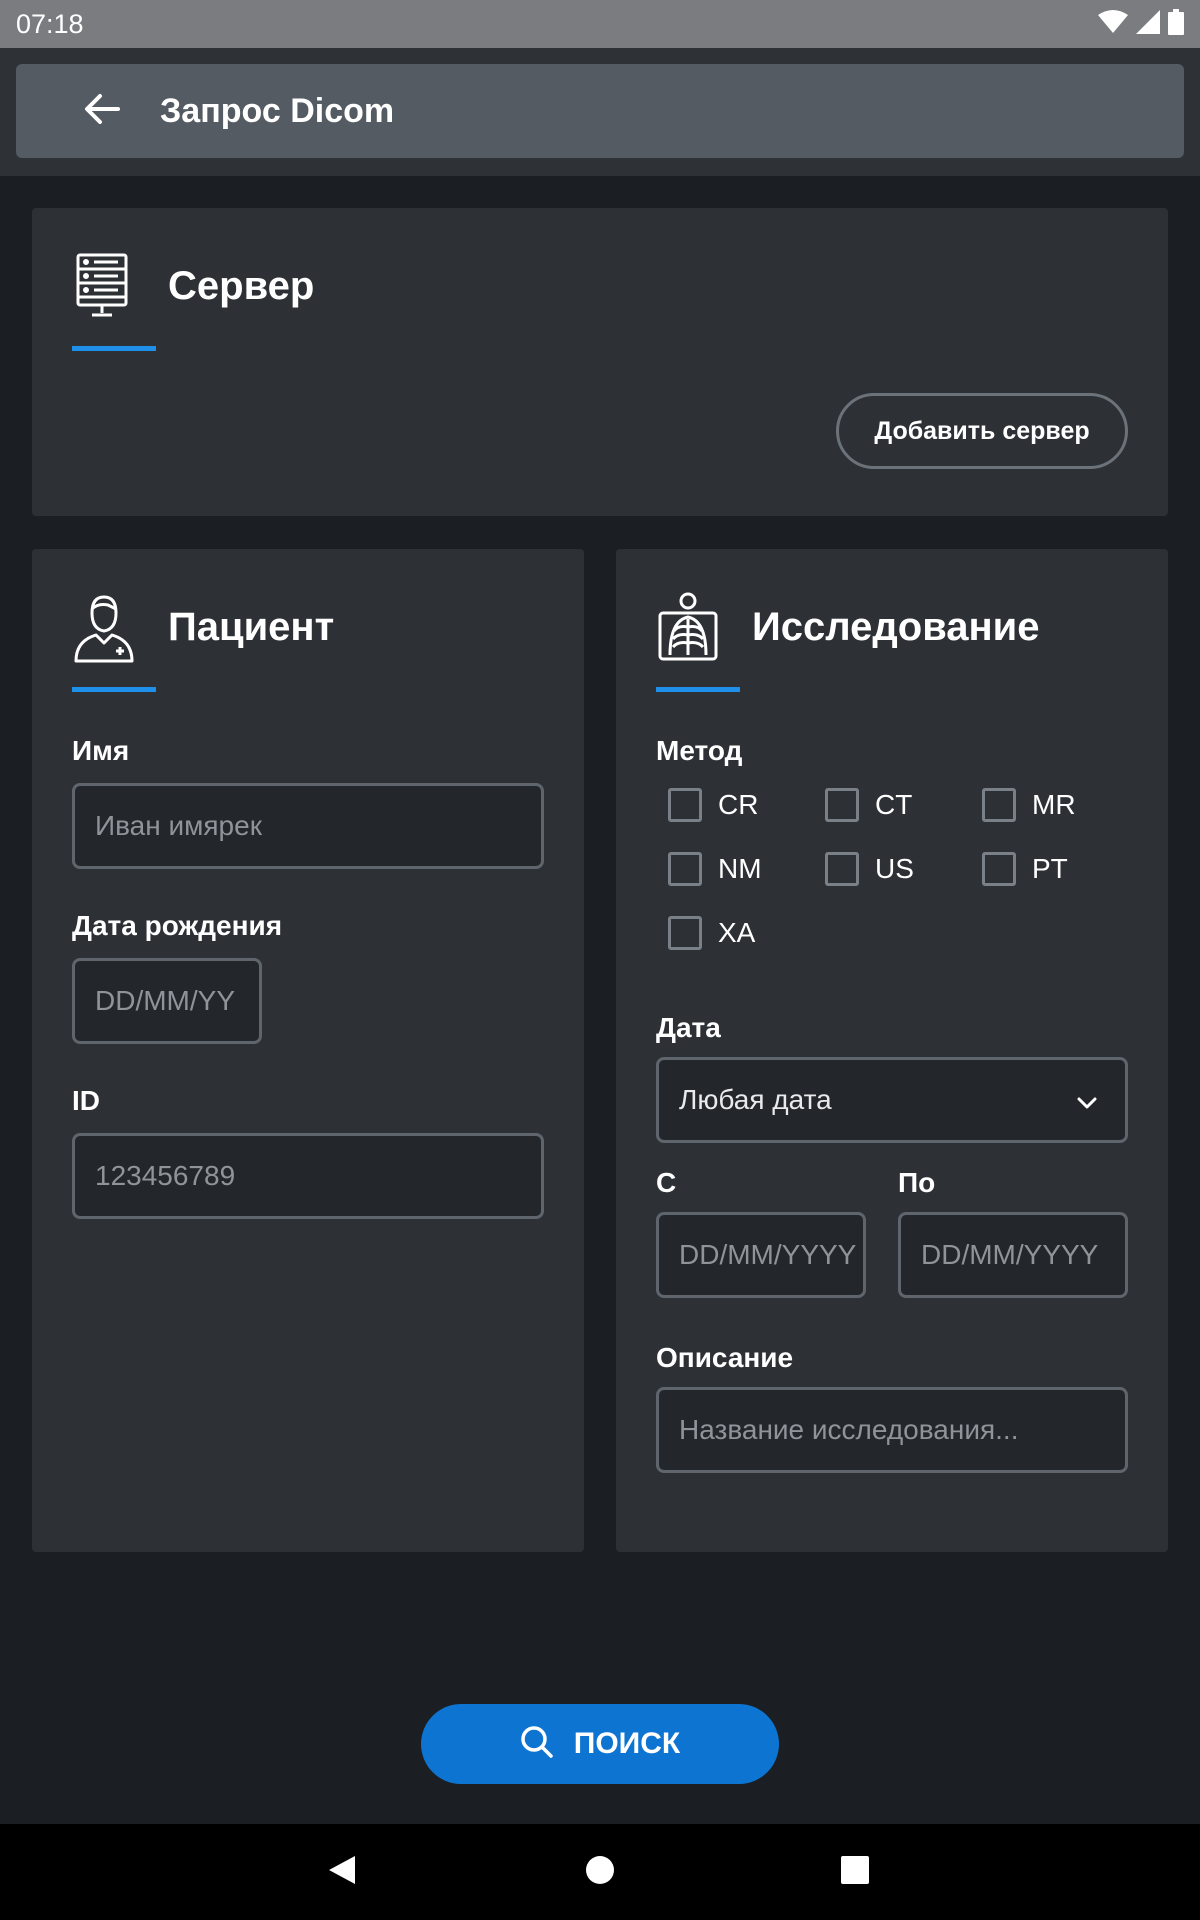  Describe the element at coordinates (600, 24) in the screenshot. I see `status-bar: 07:18` at that location.